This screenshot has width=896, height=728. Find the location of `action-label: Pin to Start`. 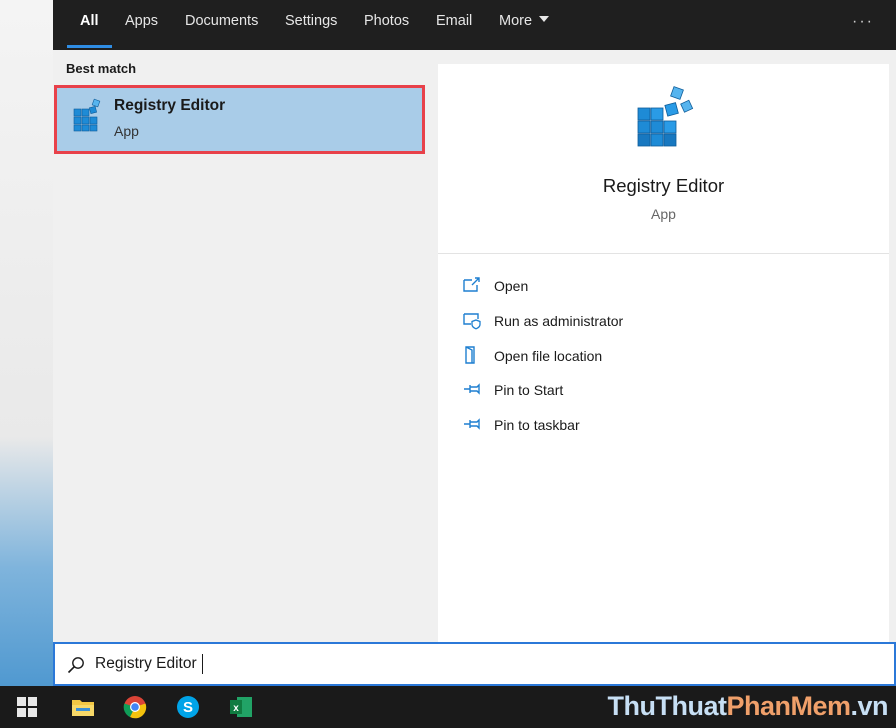

action-label: Pin to Start is located at coordinates (529, 390).